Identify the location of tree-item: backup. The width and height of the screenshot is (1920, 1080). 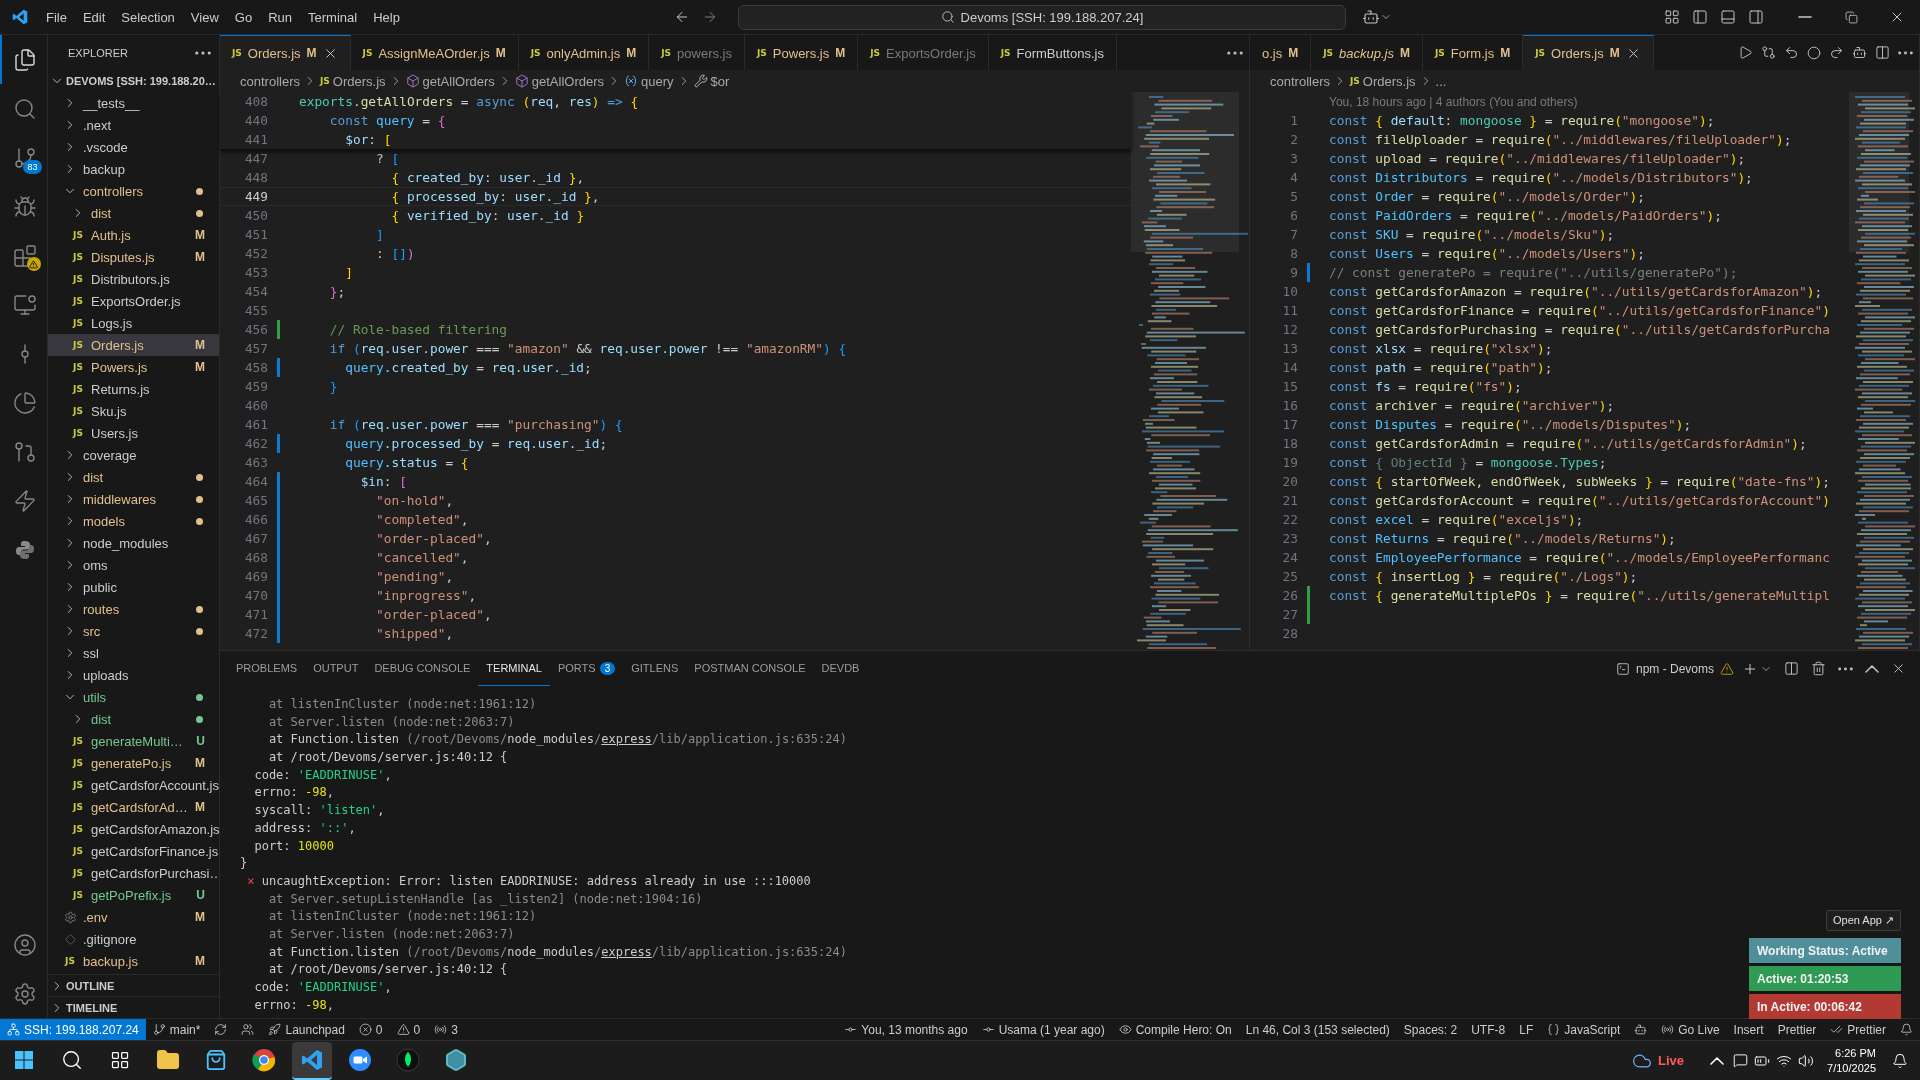
(133, 169).